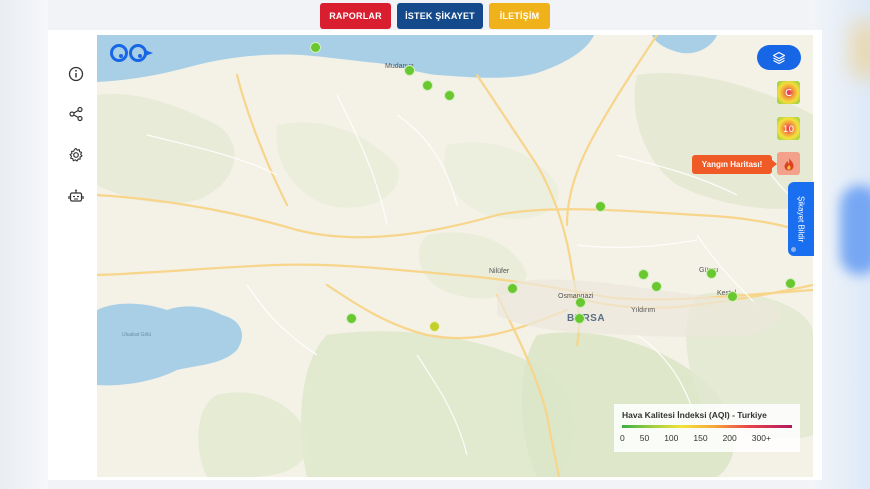 The width and height of the screenshot is (870, 489). I want to click on app-logo, so click(131, 55).